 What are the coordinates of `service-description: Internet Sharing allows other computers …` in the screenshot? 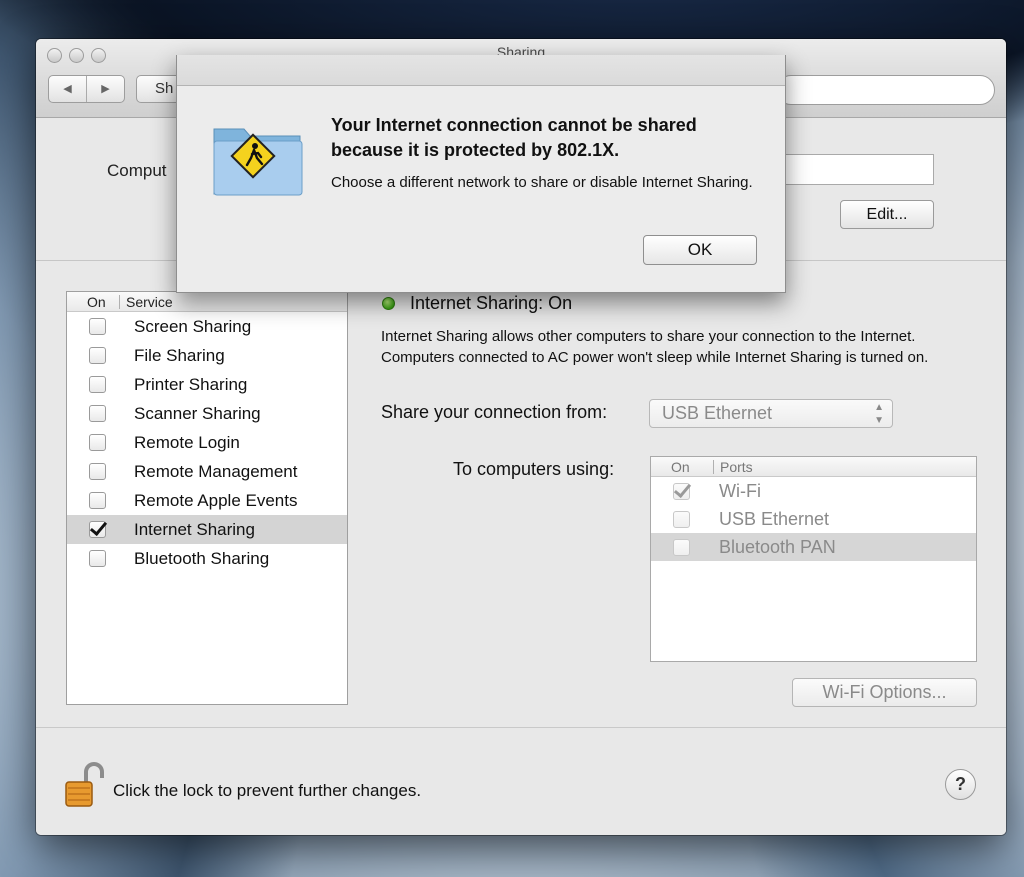 It's located at (655, 347).